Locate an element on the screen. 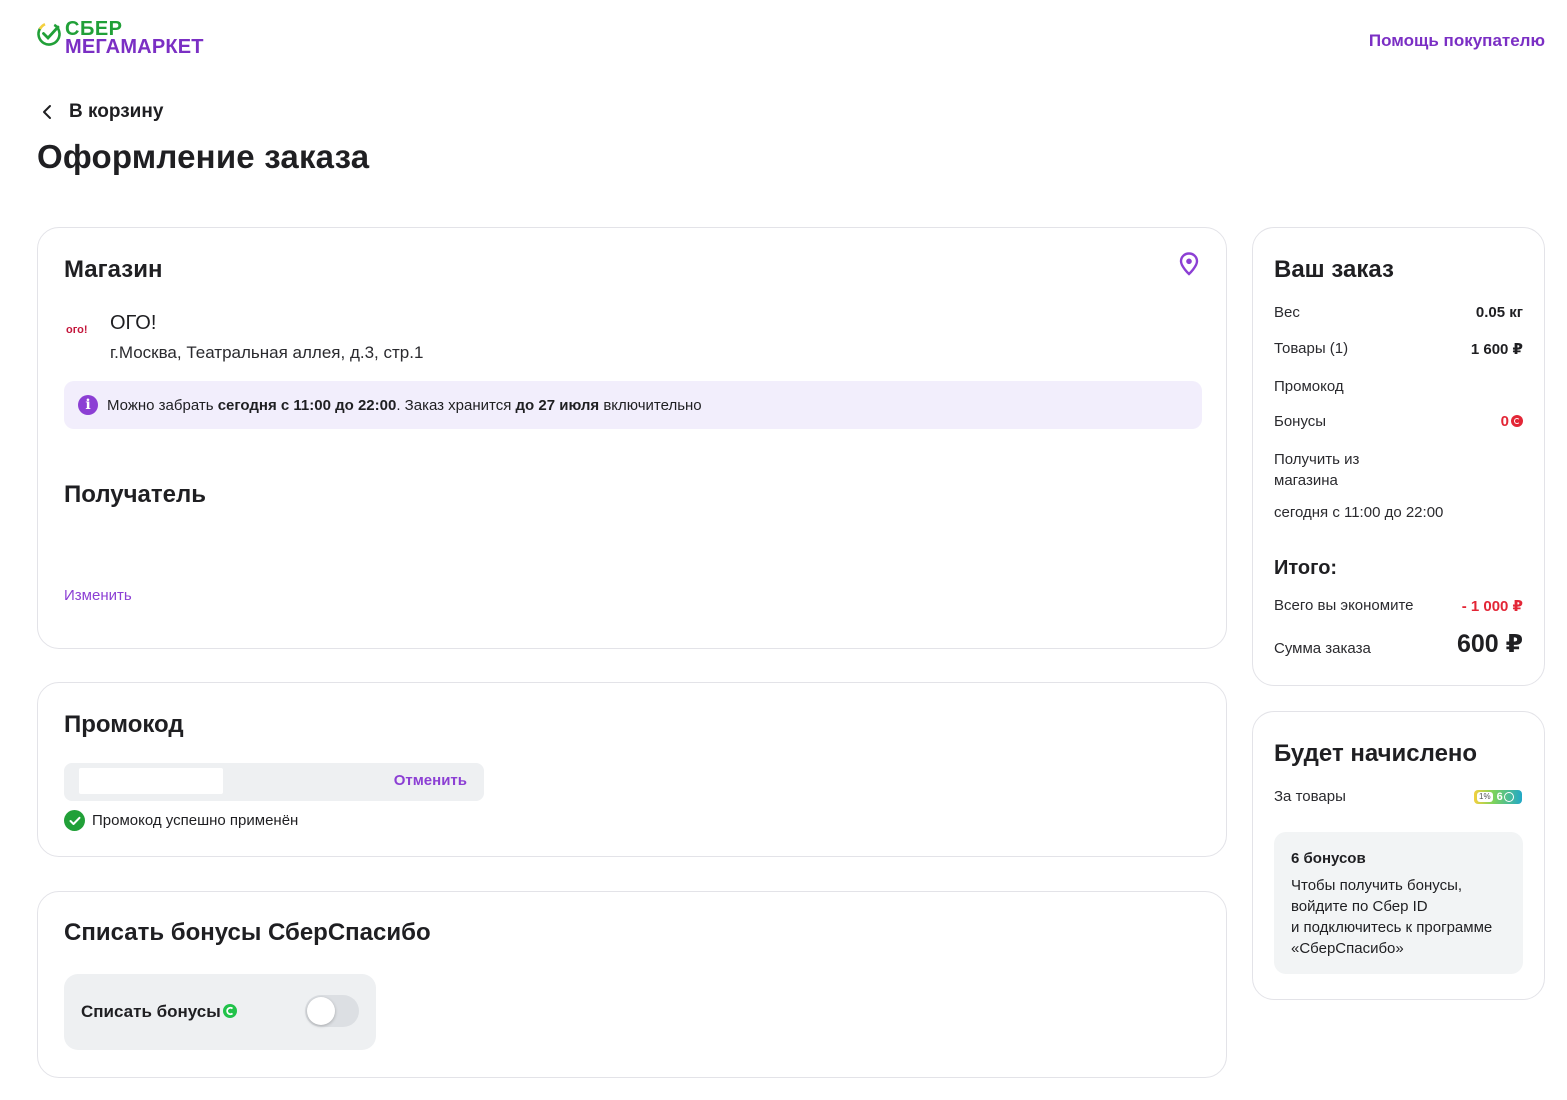 This screenshot has height=1100, width=1567. goods-label: Товары (1) is located at coordinates (1311, 348).